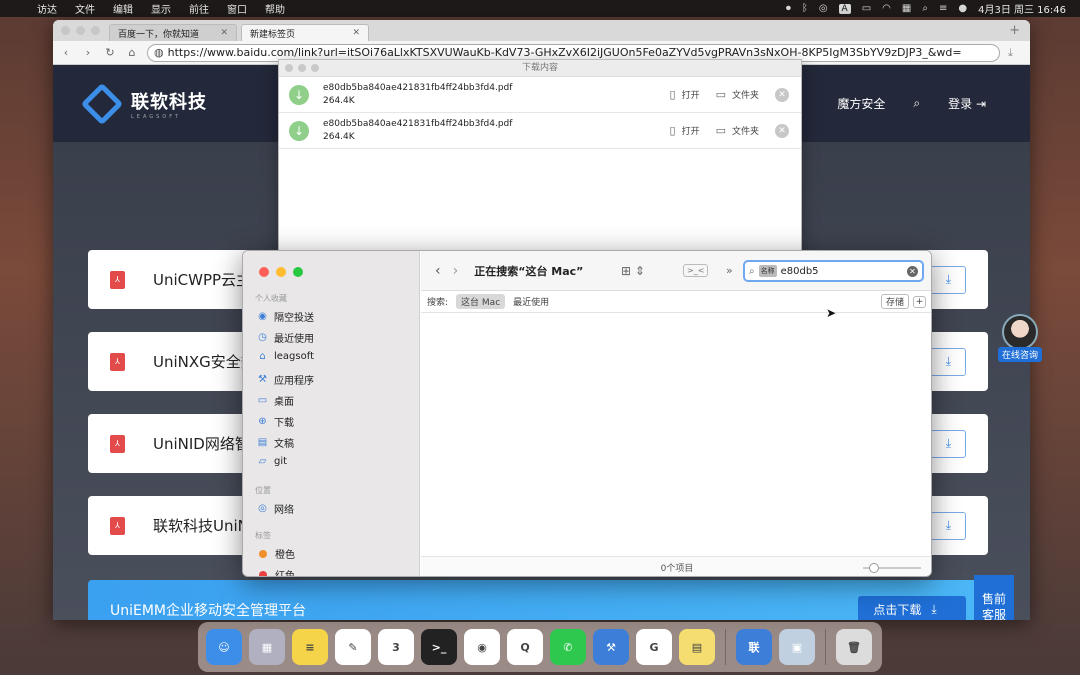 This screenshot has height=675, width=1080. Describe the element at coordinates (994, 597) in the screenshot. I see `presales-service-button: 售前 客服` at that location.